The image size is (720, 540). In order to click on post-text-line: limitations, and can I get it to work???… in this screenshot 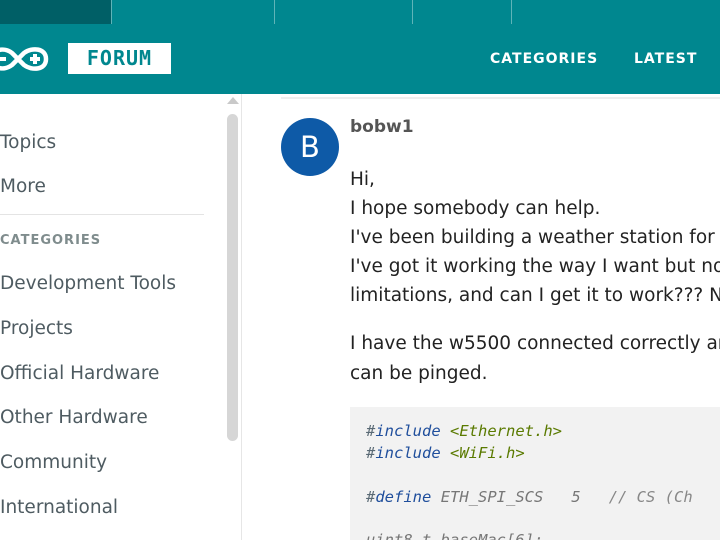, I will do `click(535, 295)`.